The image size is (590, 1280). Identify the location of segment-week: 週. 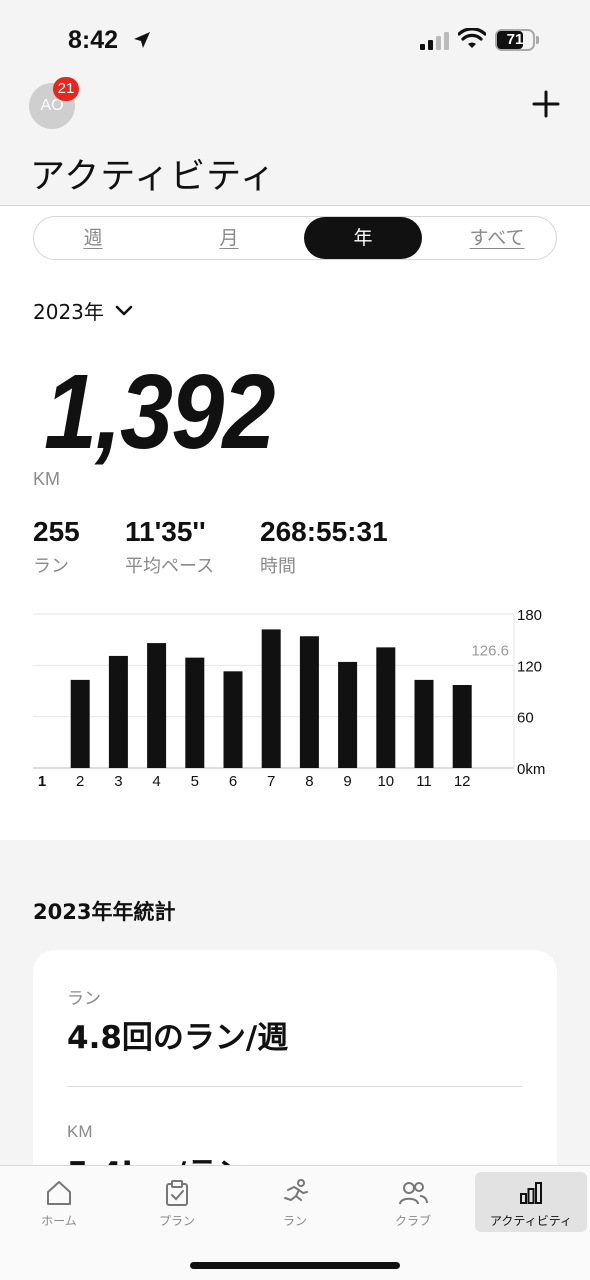
(93, 238).